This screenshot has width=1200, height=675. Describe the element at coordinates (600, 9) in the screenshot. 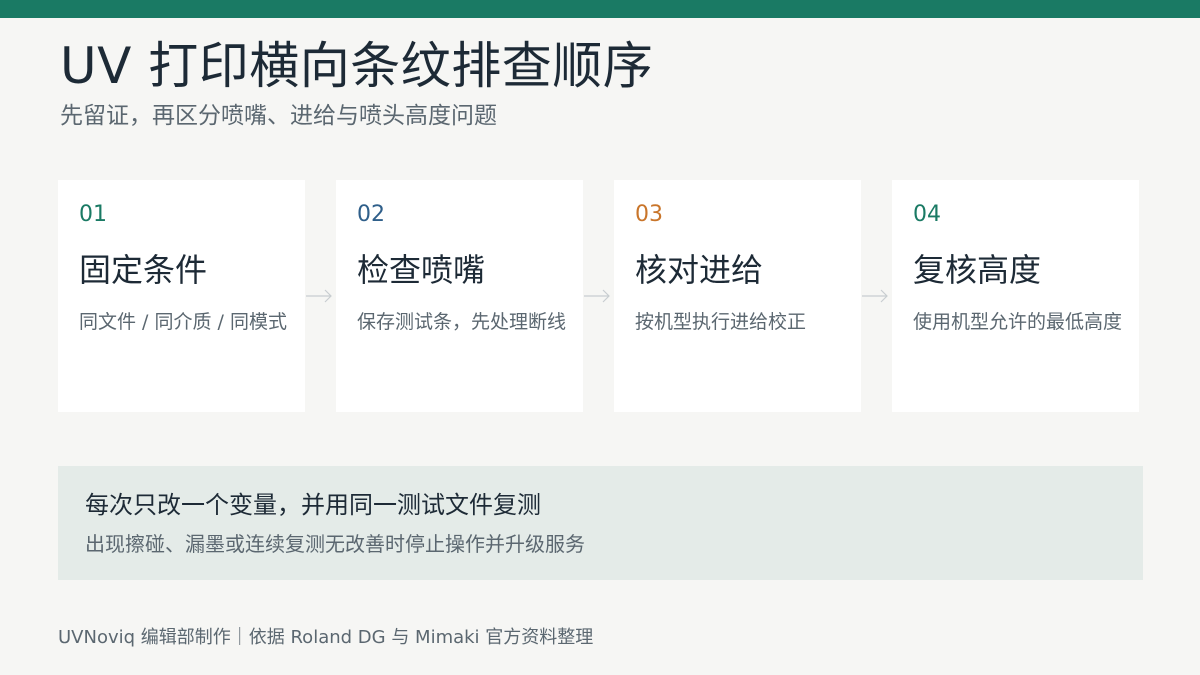

I see `top-accent-bar` at that location.